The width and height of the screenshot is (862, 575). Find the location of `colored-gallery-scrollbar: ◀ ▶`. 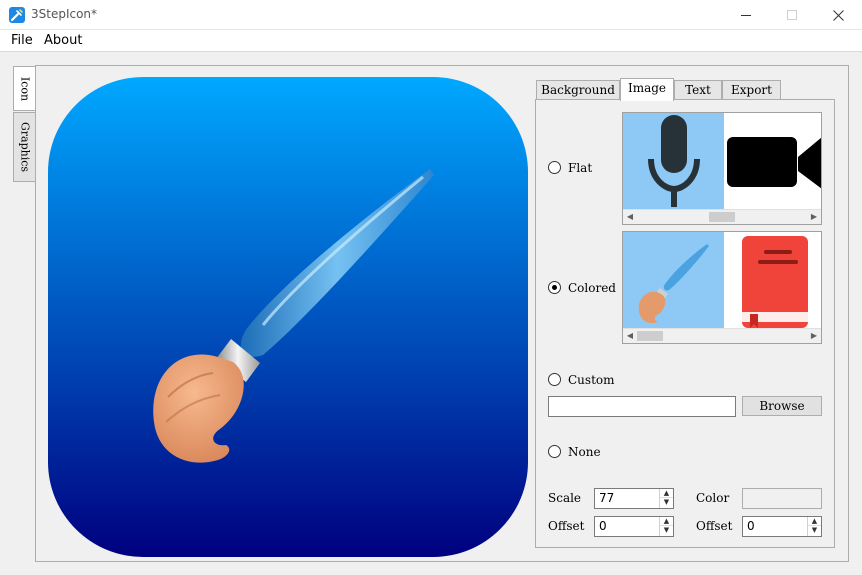

colored-gallery-scrollbar: ◀ ▶ is located at coordinates (722, 335).